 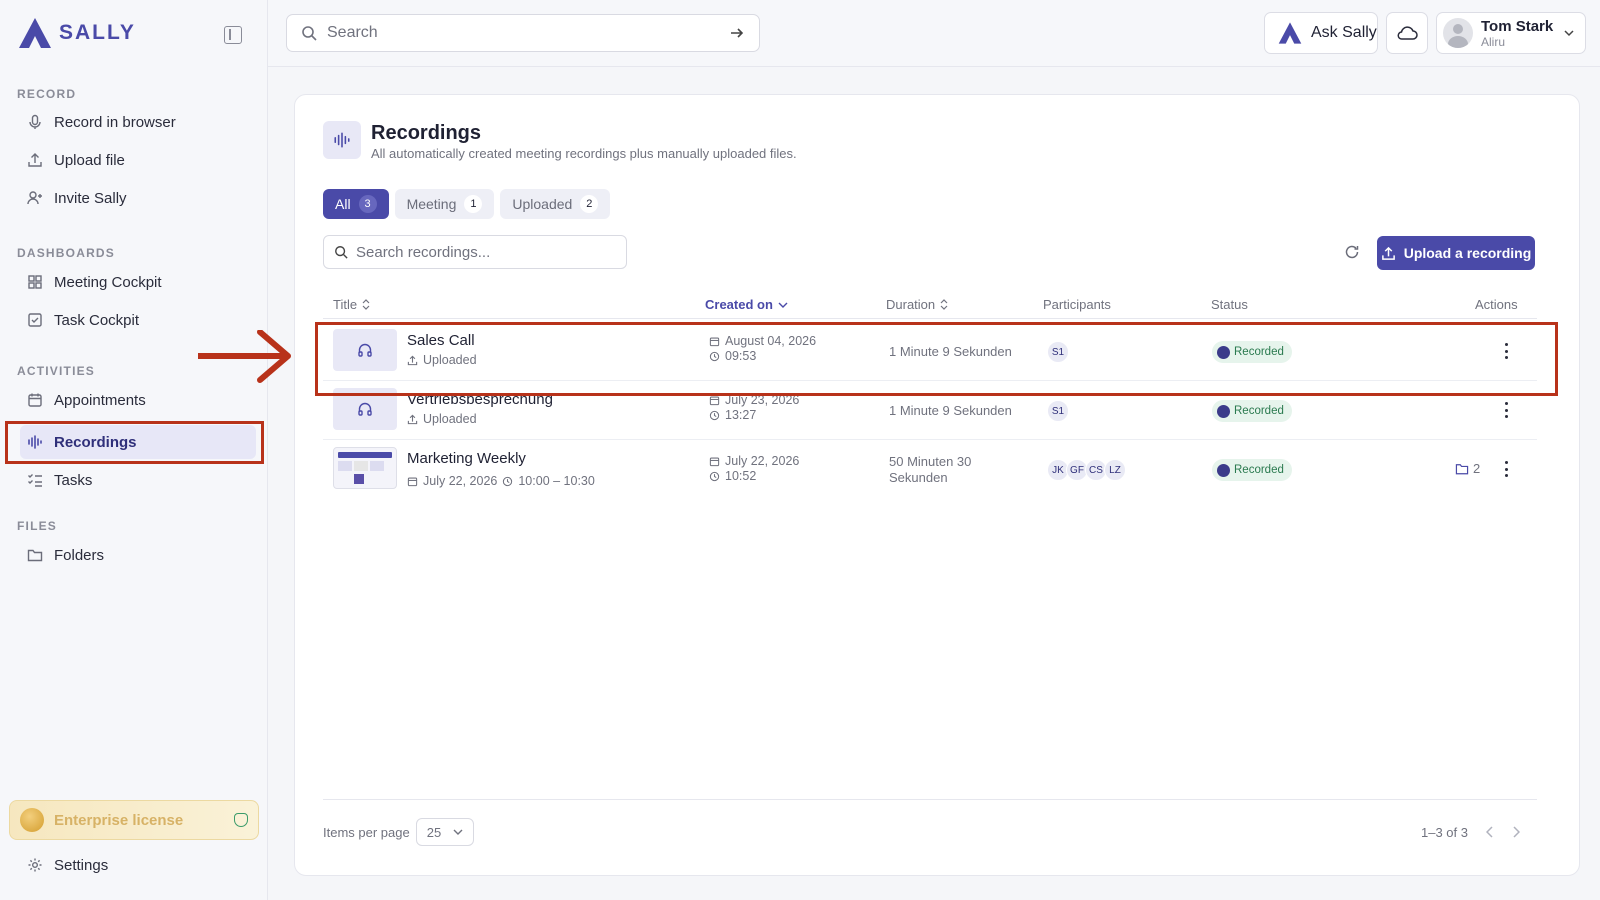 I want to click on list-check-icon, so click(x=35, y=480).